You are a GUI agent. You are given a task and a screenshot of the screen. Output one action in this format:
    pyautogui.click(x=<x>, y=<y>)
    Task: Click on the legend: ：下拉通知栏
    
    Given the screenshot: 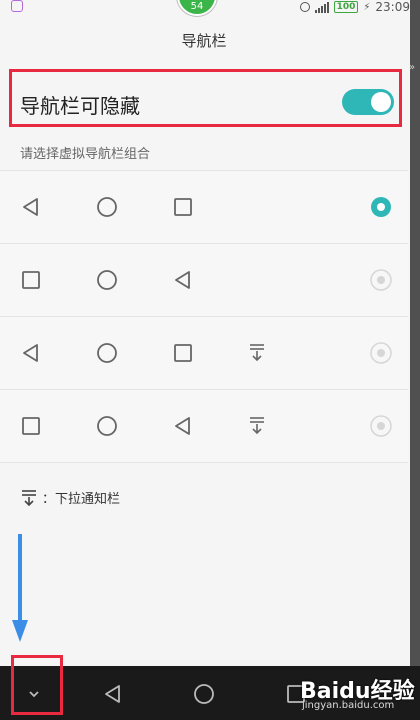 What is the action you would take?
    pyautogui.click(x=70, y=497)
    